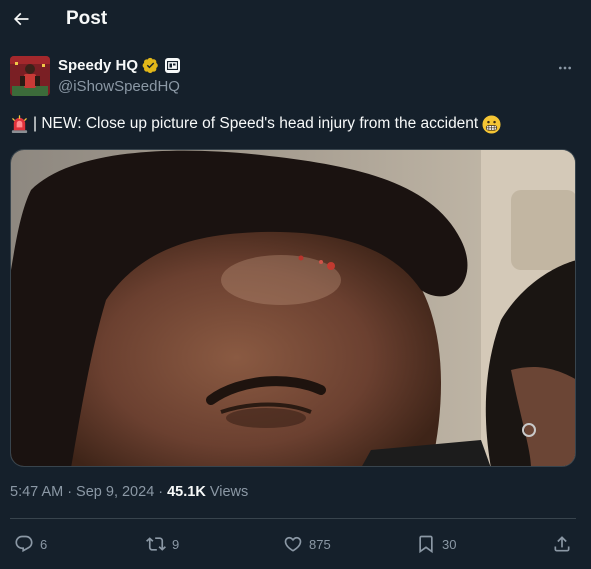  I want to click on back-arrow-icon, so click(21, 19).